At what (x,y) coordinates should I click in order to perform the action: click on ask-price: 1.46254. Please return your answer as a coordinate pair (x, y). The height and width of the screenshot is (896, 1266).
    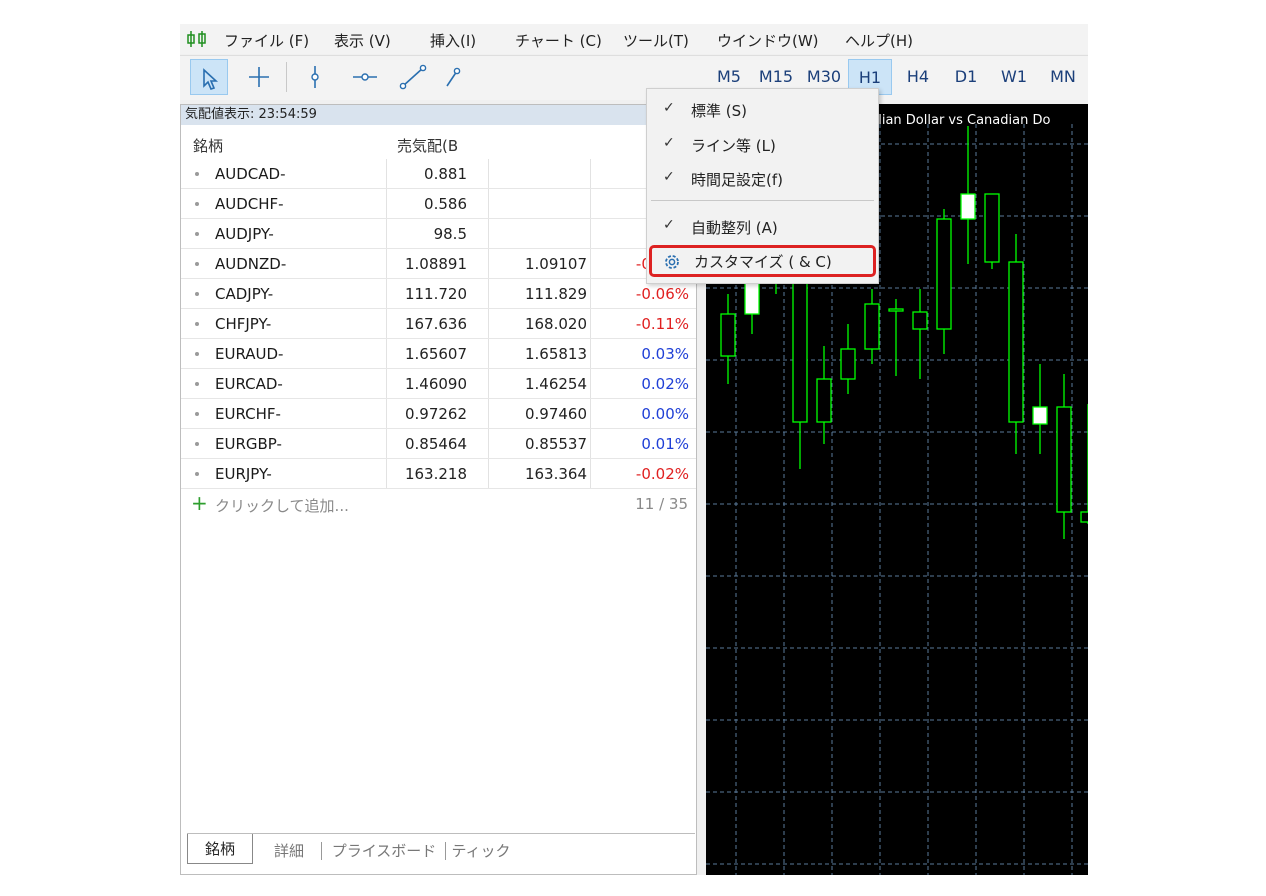
    Looking at the image, I should click on (555, 384).